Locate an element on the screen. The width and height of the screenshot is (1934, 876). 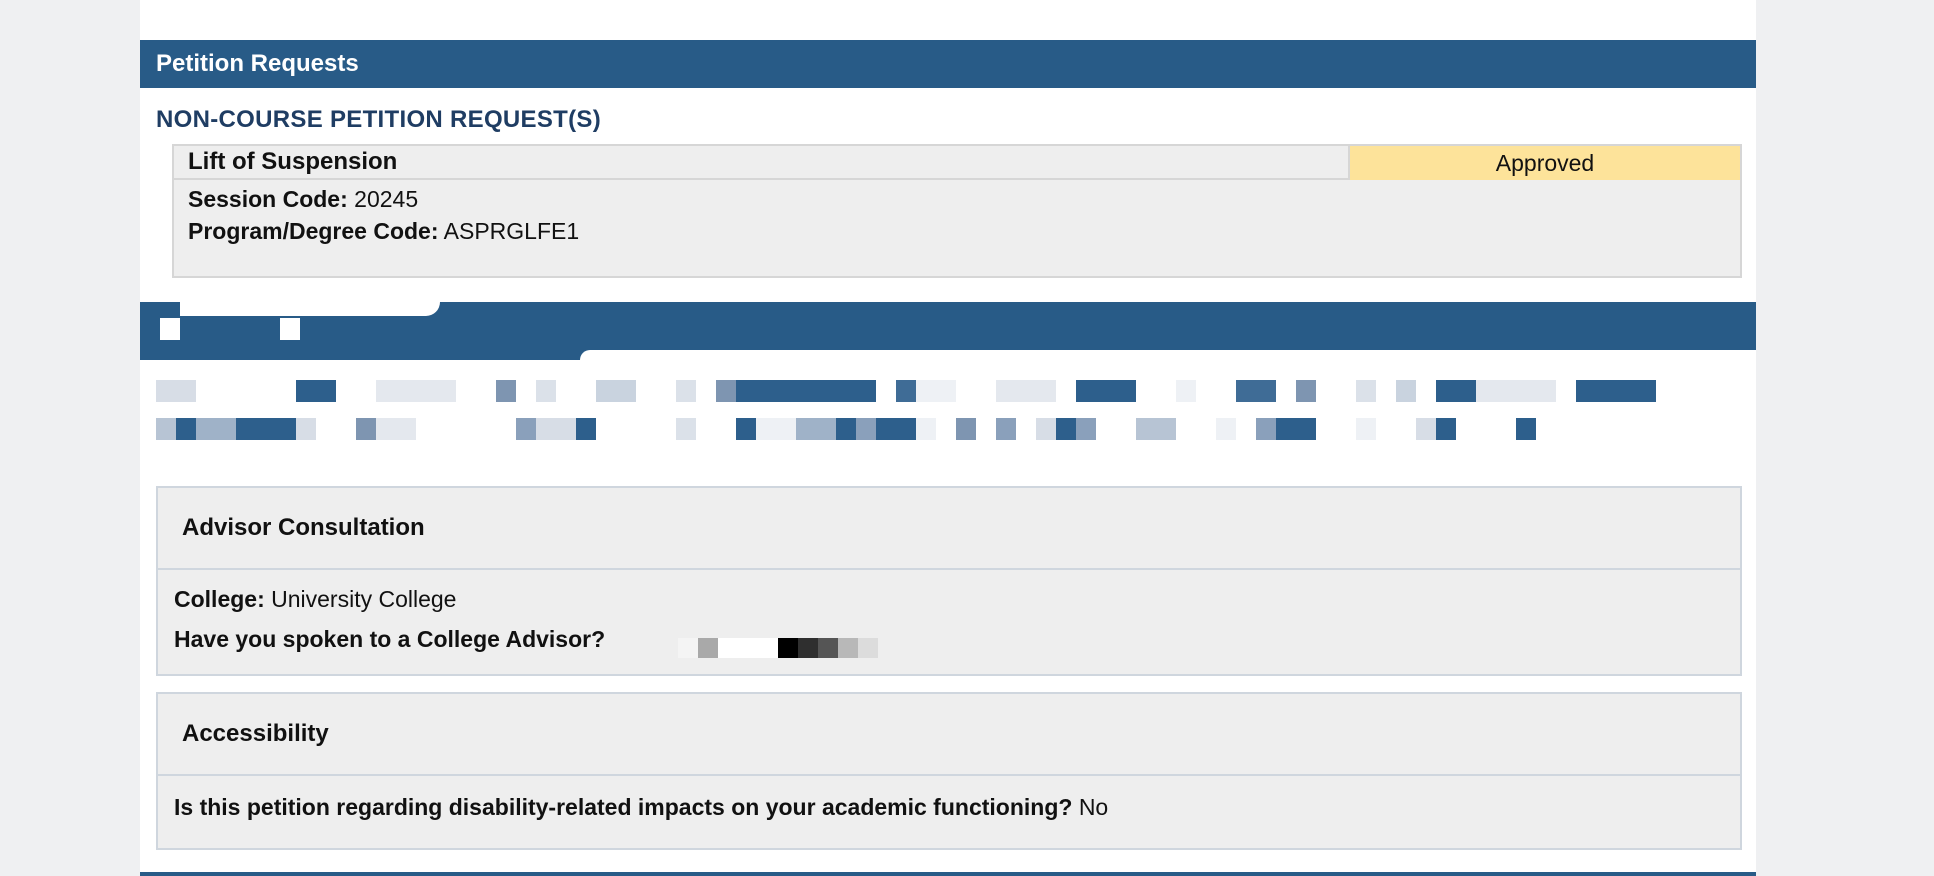
college-row: College: University College is located at coordinates (315, 599).